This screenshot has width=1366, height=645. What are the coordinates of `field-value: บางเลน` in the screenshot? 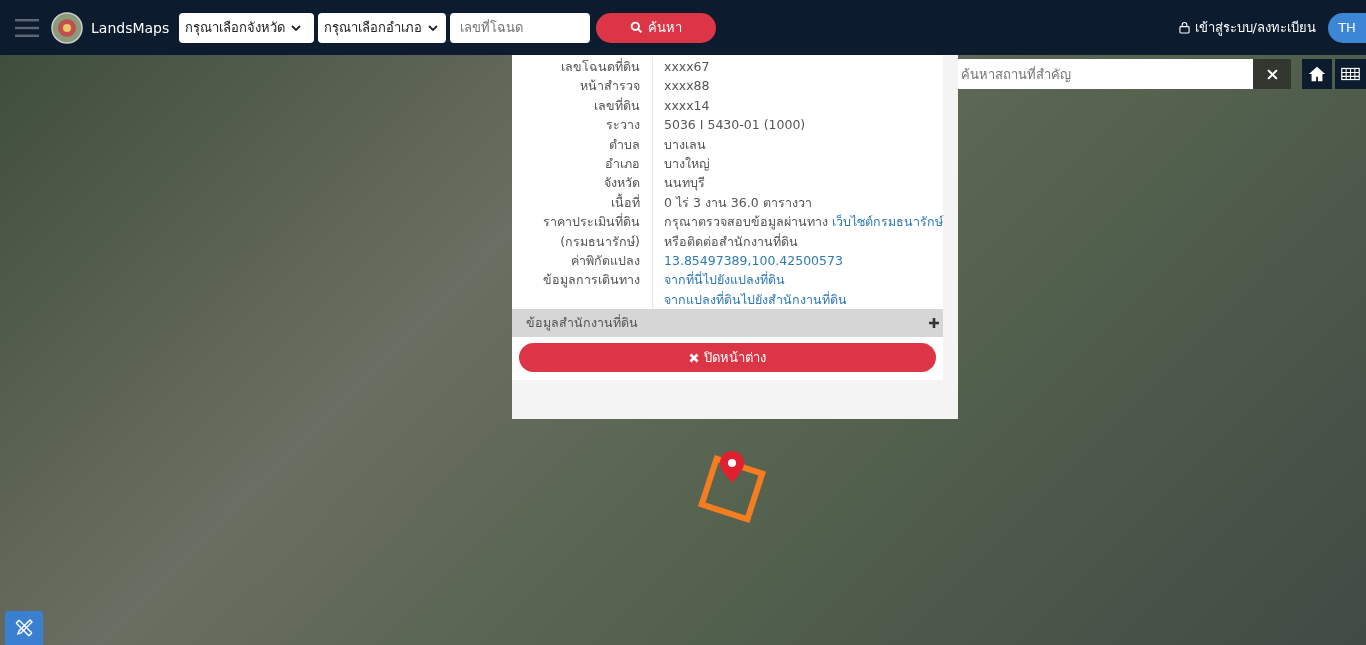 It's located at (685, 144).